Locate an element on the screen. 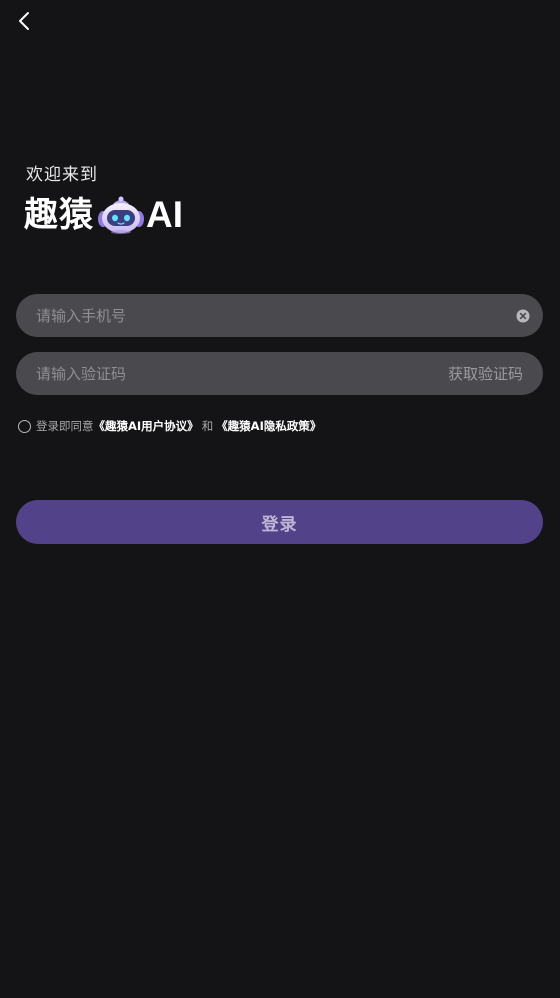  agreement-prefix: 登录即同意 is located at coordinates (65, 426).